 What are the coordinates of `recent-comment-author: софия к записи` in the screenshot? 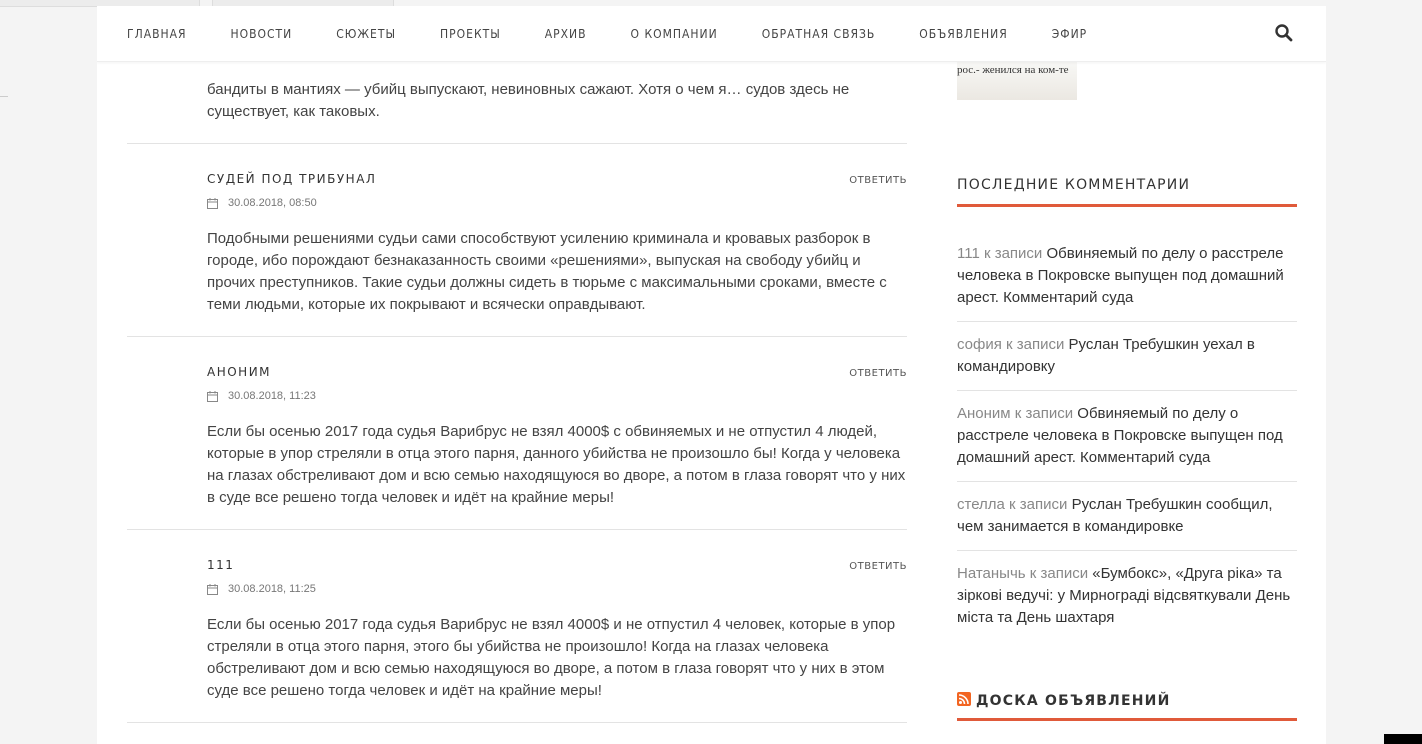 It's located at (1011, 344).